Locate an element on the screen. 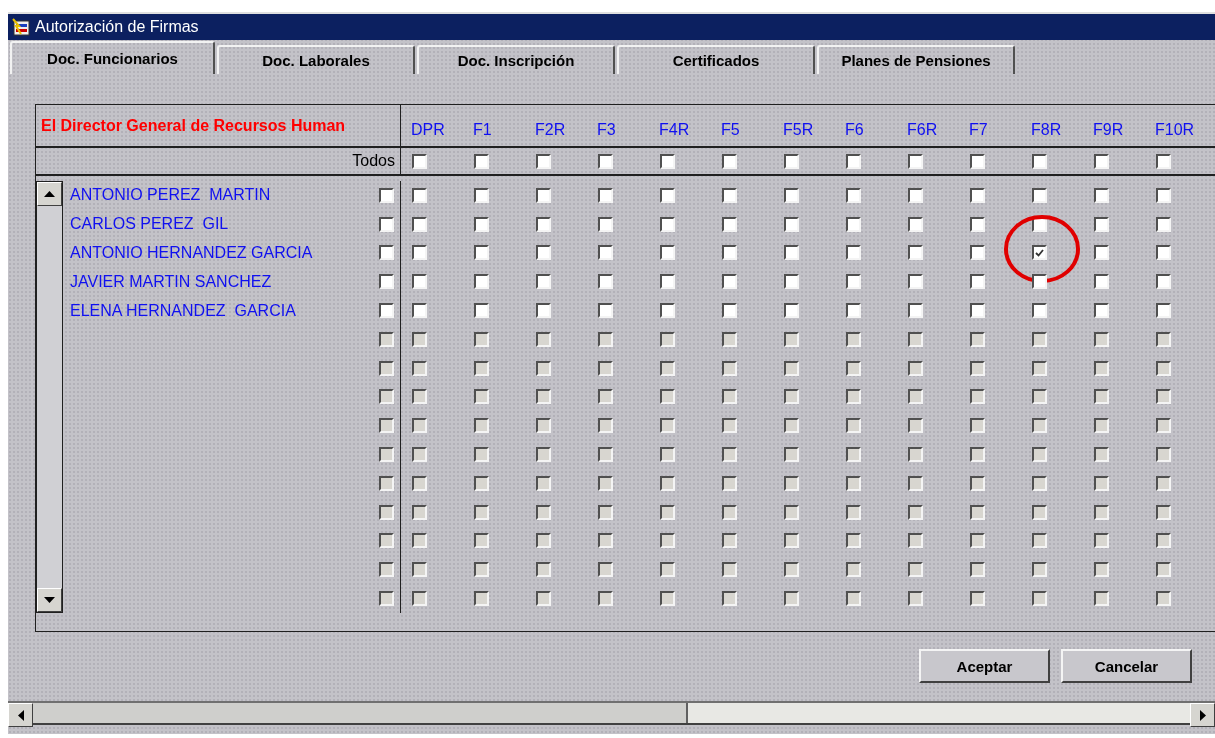 The height and width of the screenshot is (738, 1215). dialog-button: Cancelar is located at coordinates (1126, 666).